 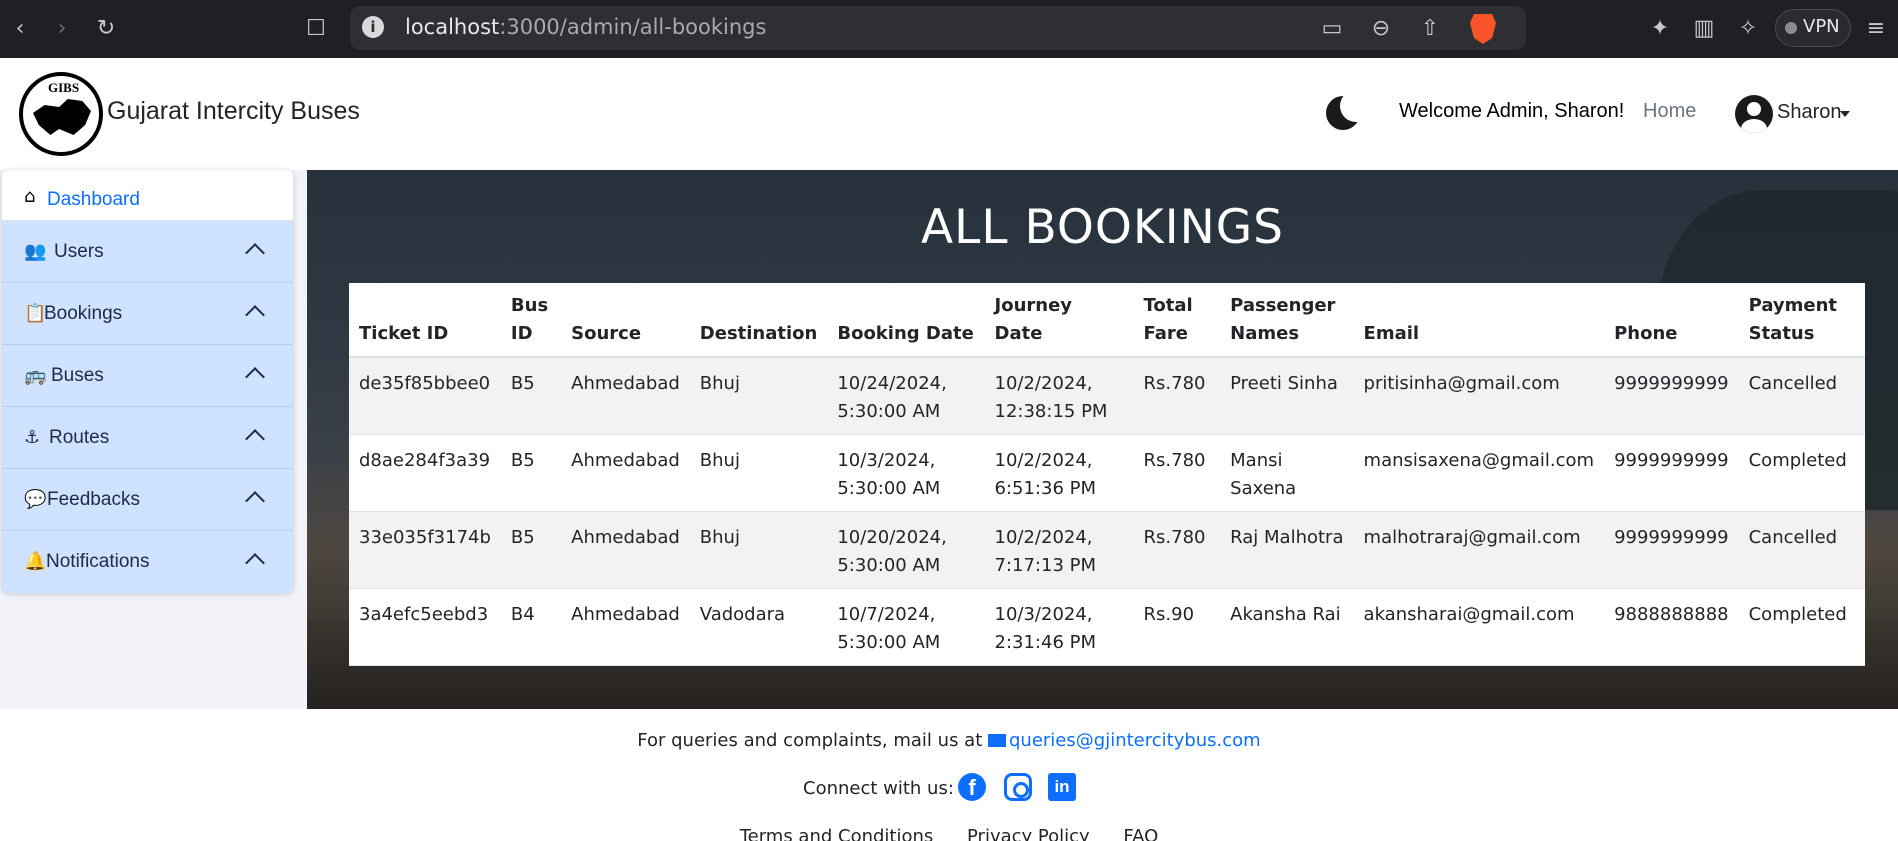 I want to click on sidebar-item-buses: 🚌 Buses, so click(x=147, y=376).